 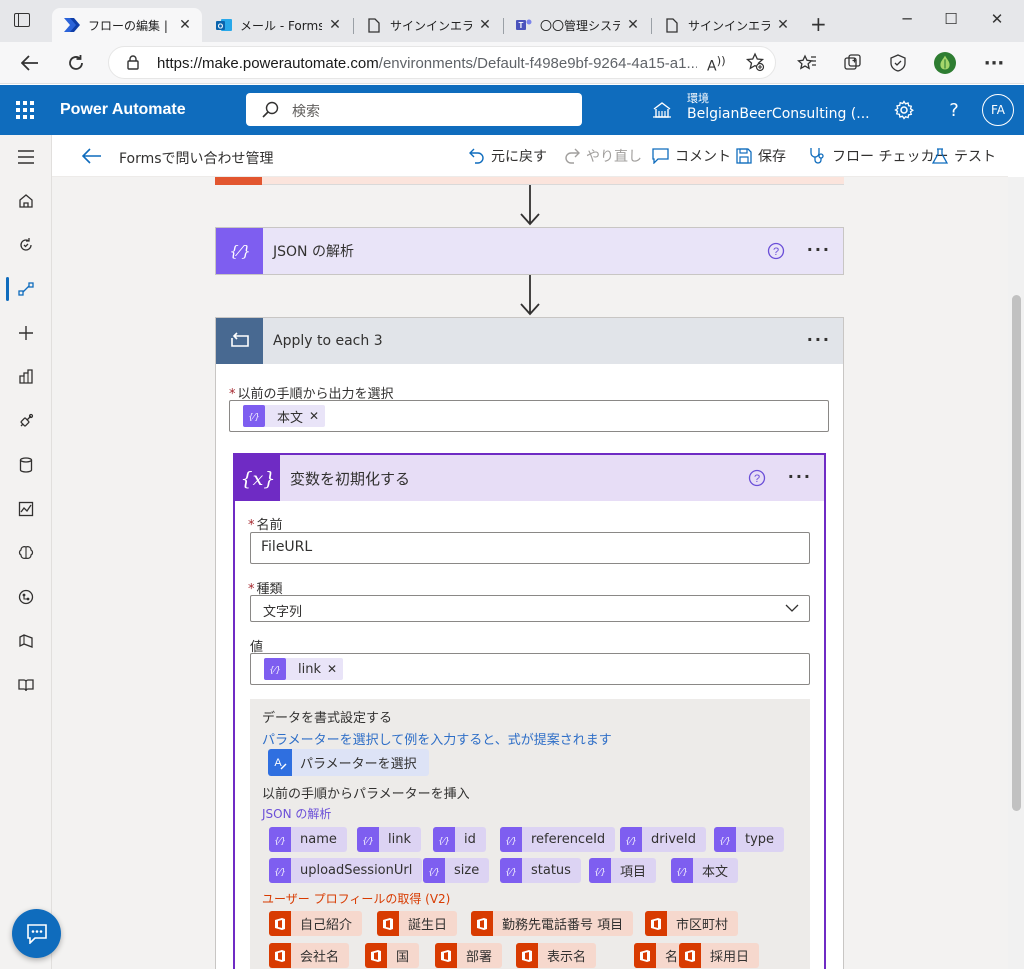 I want to click on settings-gear-icon, so click(x=904, y=110).